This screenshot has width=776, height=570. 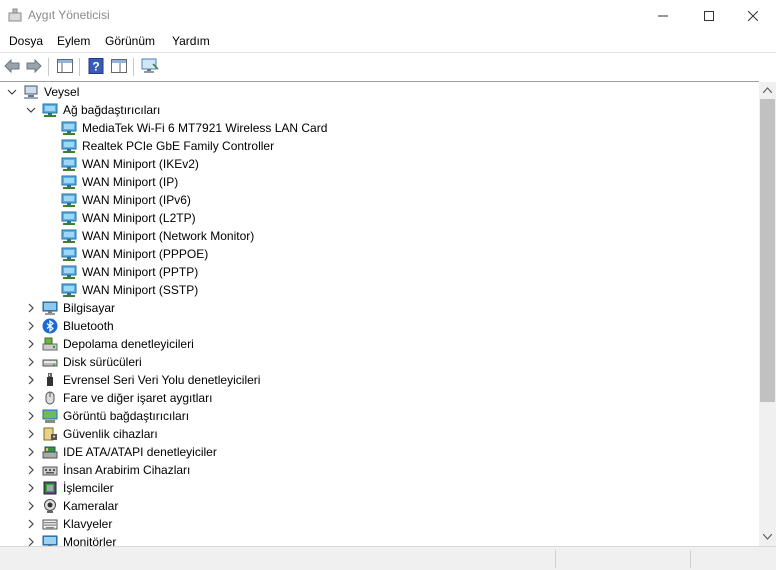 What do you see at coordinates (767, 537) in the screenshot?
I see `scroll-down-icon` at bounding box center [767, 537].